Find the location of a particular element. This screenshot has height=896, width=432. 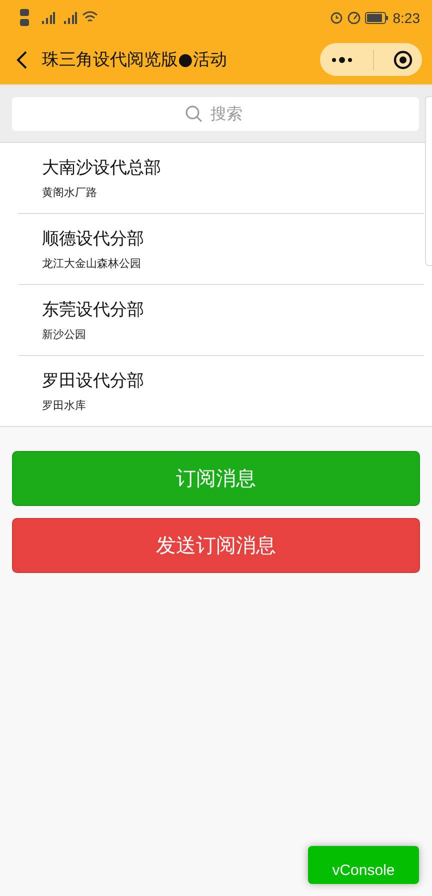

clock-time: 8:23 is located at coordinates (406, 18).